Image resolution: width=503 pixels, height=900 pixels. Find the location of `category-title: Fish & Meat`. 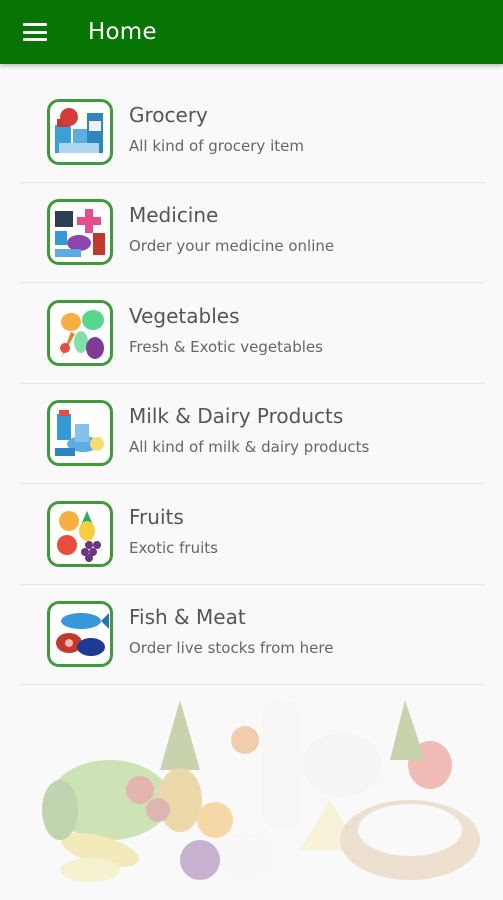

category-title: Fish & Meat is located at coordinates (187, 617).